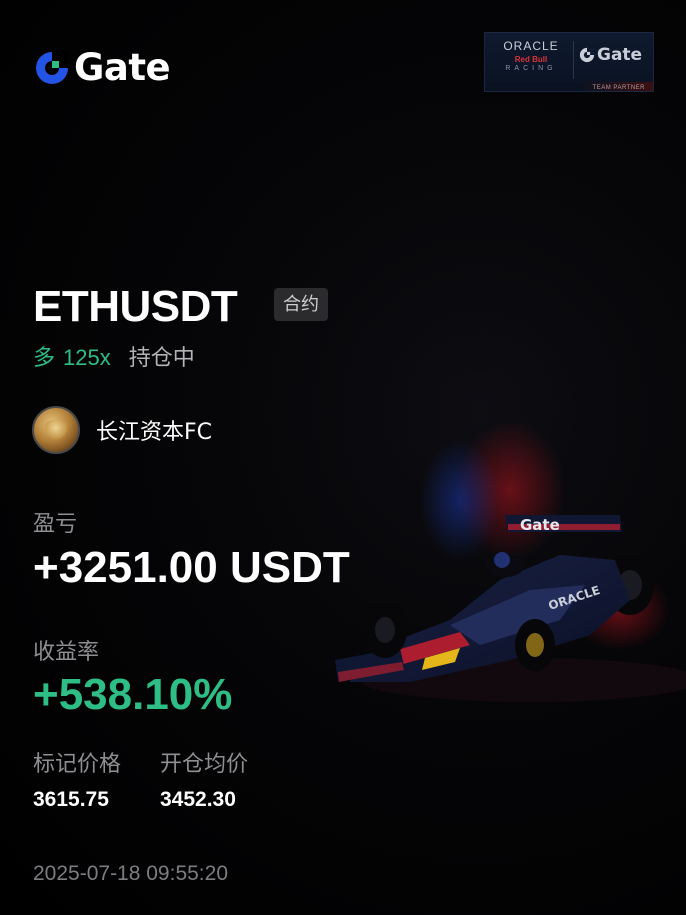 This screenshot has height=915, width=686. I want to click on user-info: 长江资本FC, so click(122, 430).